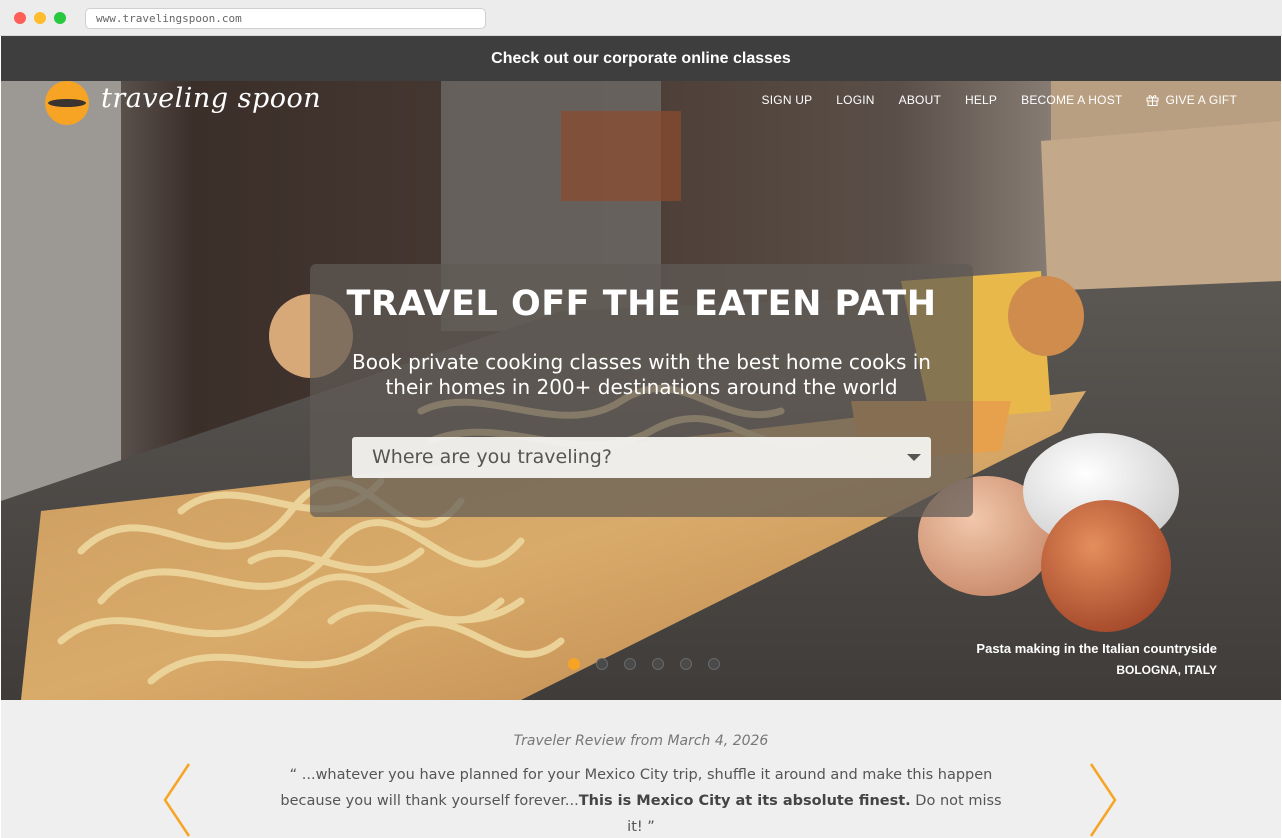 Image resolution: width=1282 pixels, height=838 pixels. Describe the element at coordinates (641, 58) in the screenshot. I see `announcement-bar: Check out our corporate online classes` at that location.